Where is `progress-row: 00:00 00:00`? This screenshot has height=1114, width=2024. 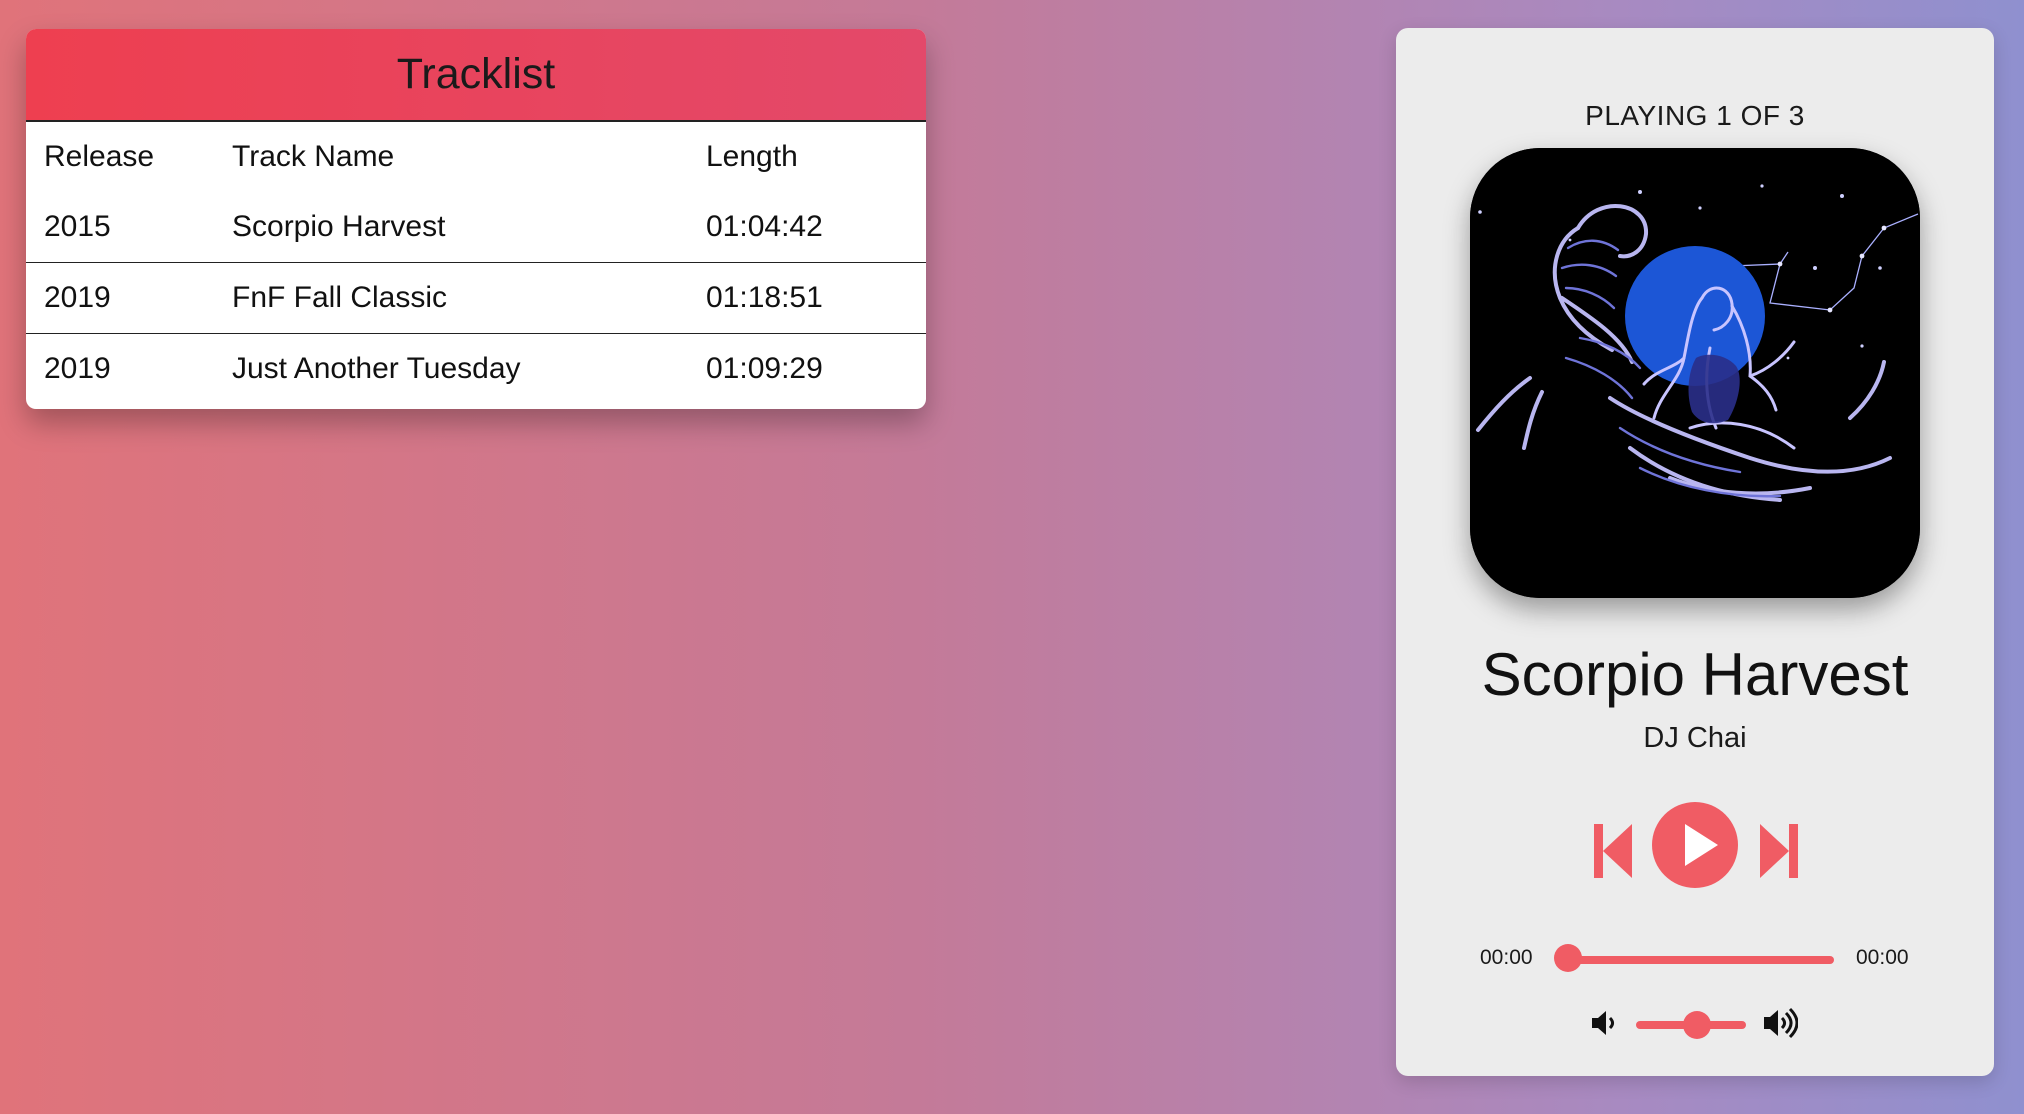 progress-row: 00:00 00:00 is located at coordinates (1695, 960).